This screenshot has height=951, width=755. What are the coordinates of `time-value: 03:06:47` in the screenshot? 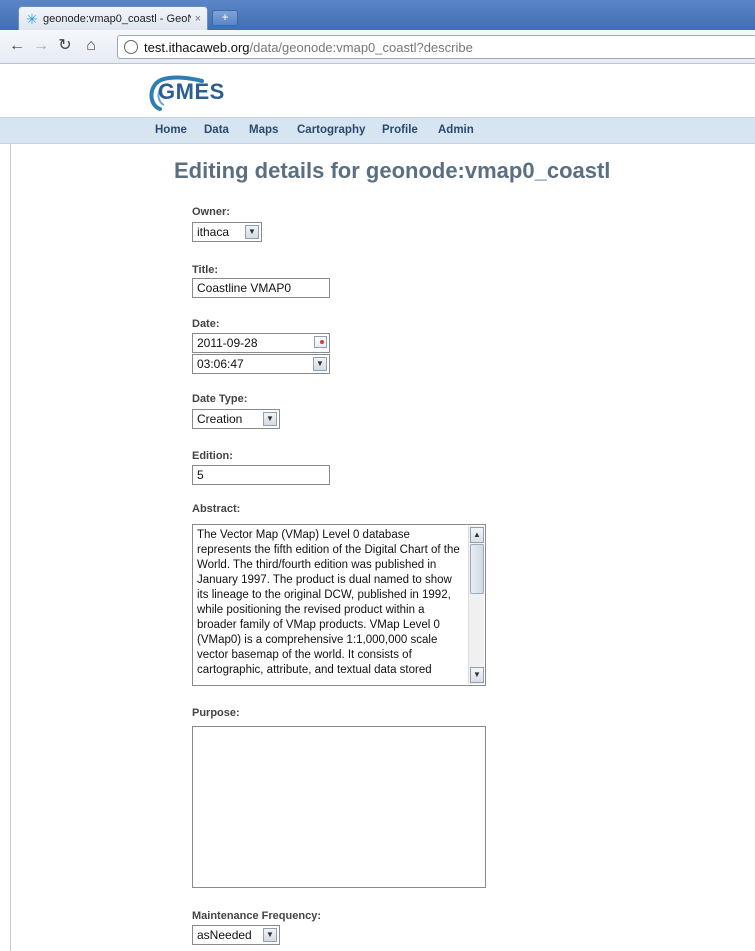 It's located at (220, 364).